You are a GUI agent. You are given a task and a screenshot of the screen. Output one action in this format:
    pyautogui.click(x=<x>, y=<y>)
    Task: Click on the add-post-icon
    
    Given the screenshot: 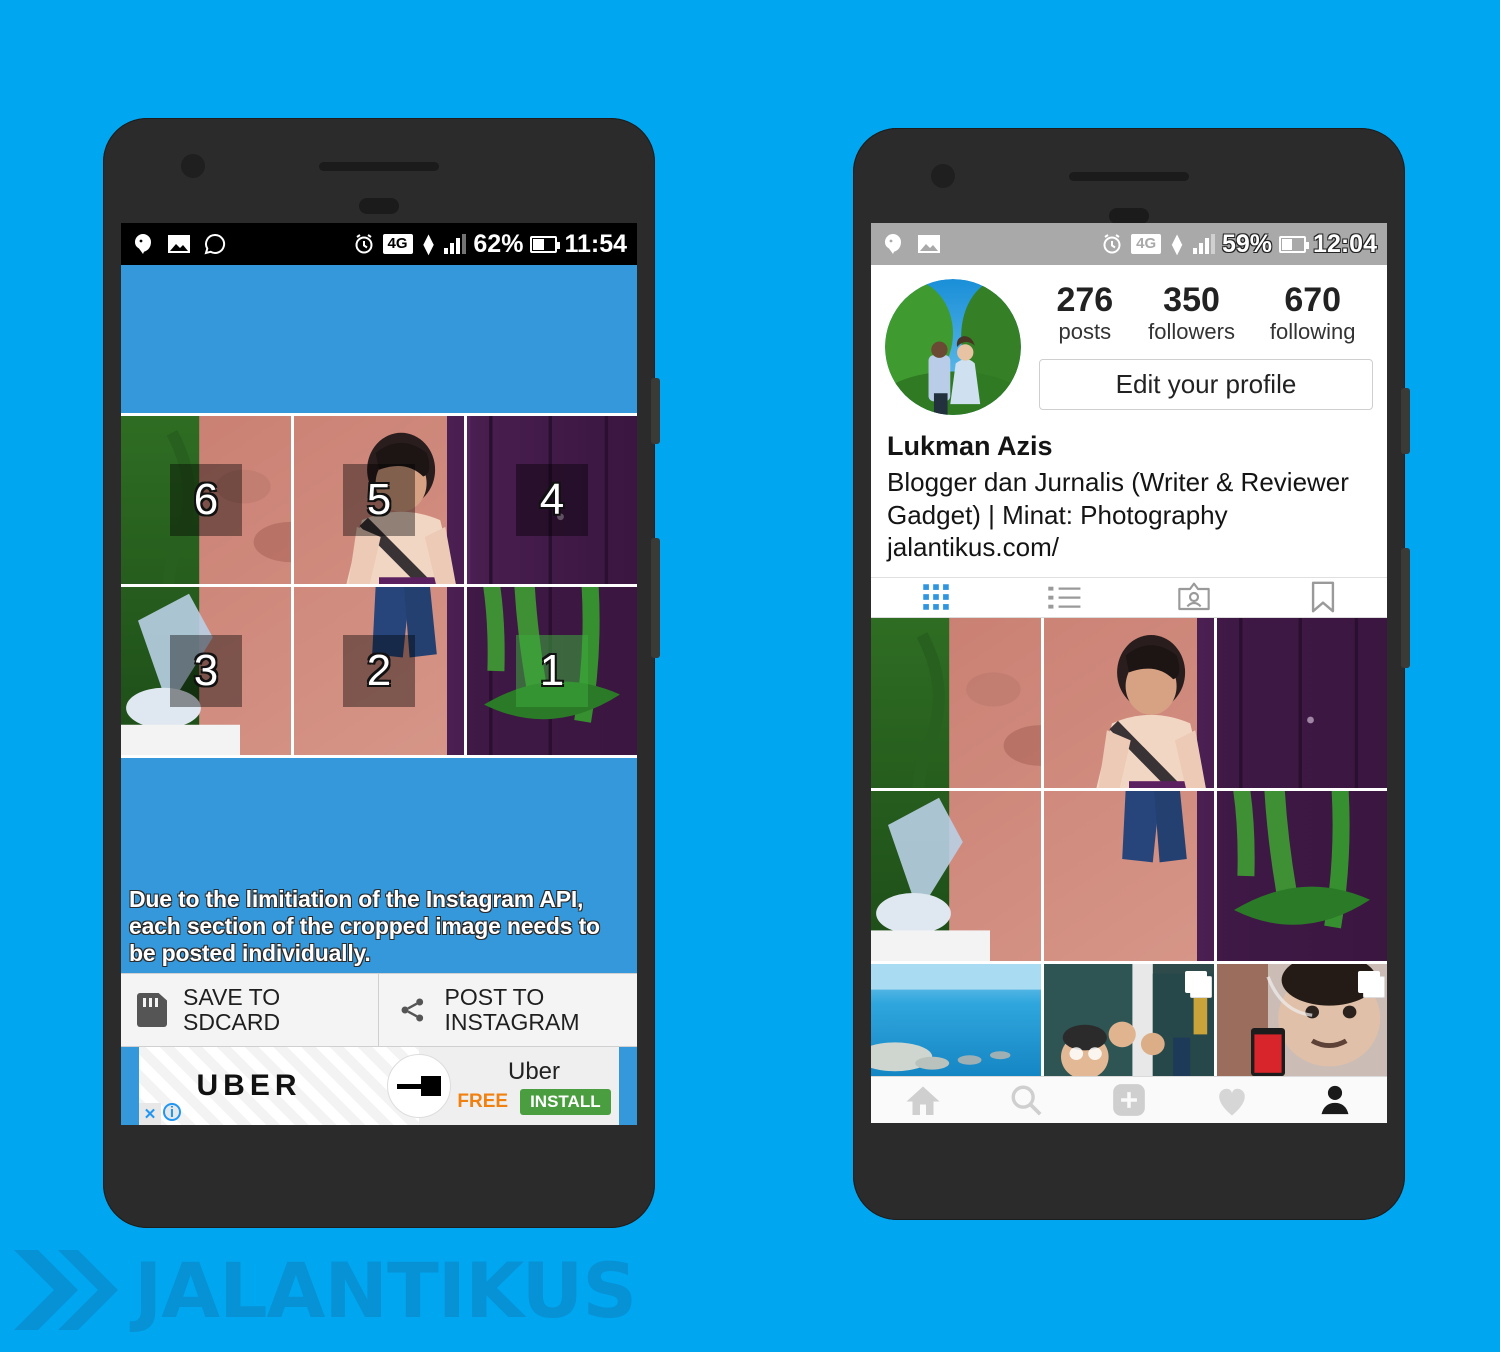 What is the action you would take?
    pyautogui.click(x=1129, y=1100)
    